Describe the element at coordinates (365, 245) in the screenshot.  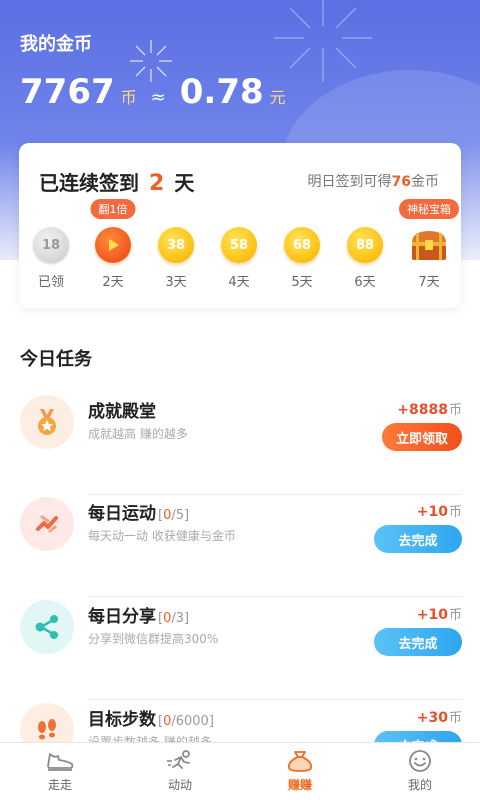
I see `gold-coin-icon: 88` at that location.